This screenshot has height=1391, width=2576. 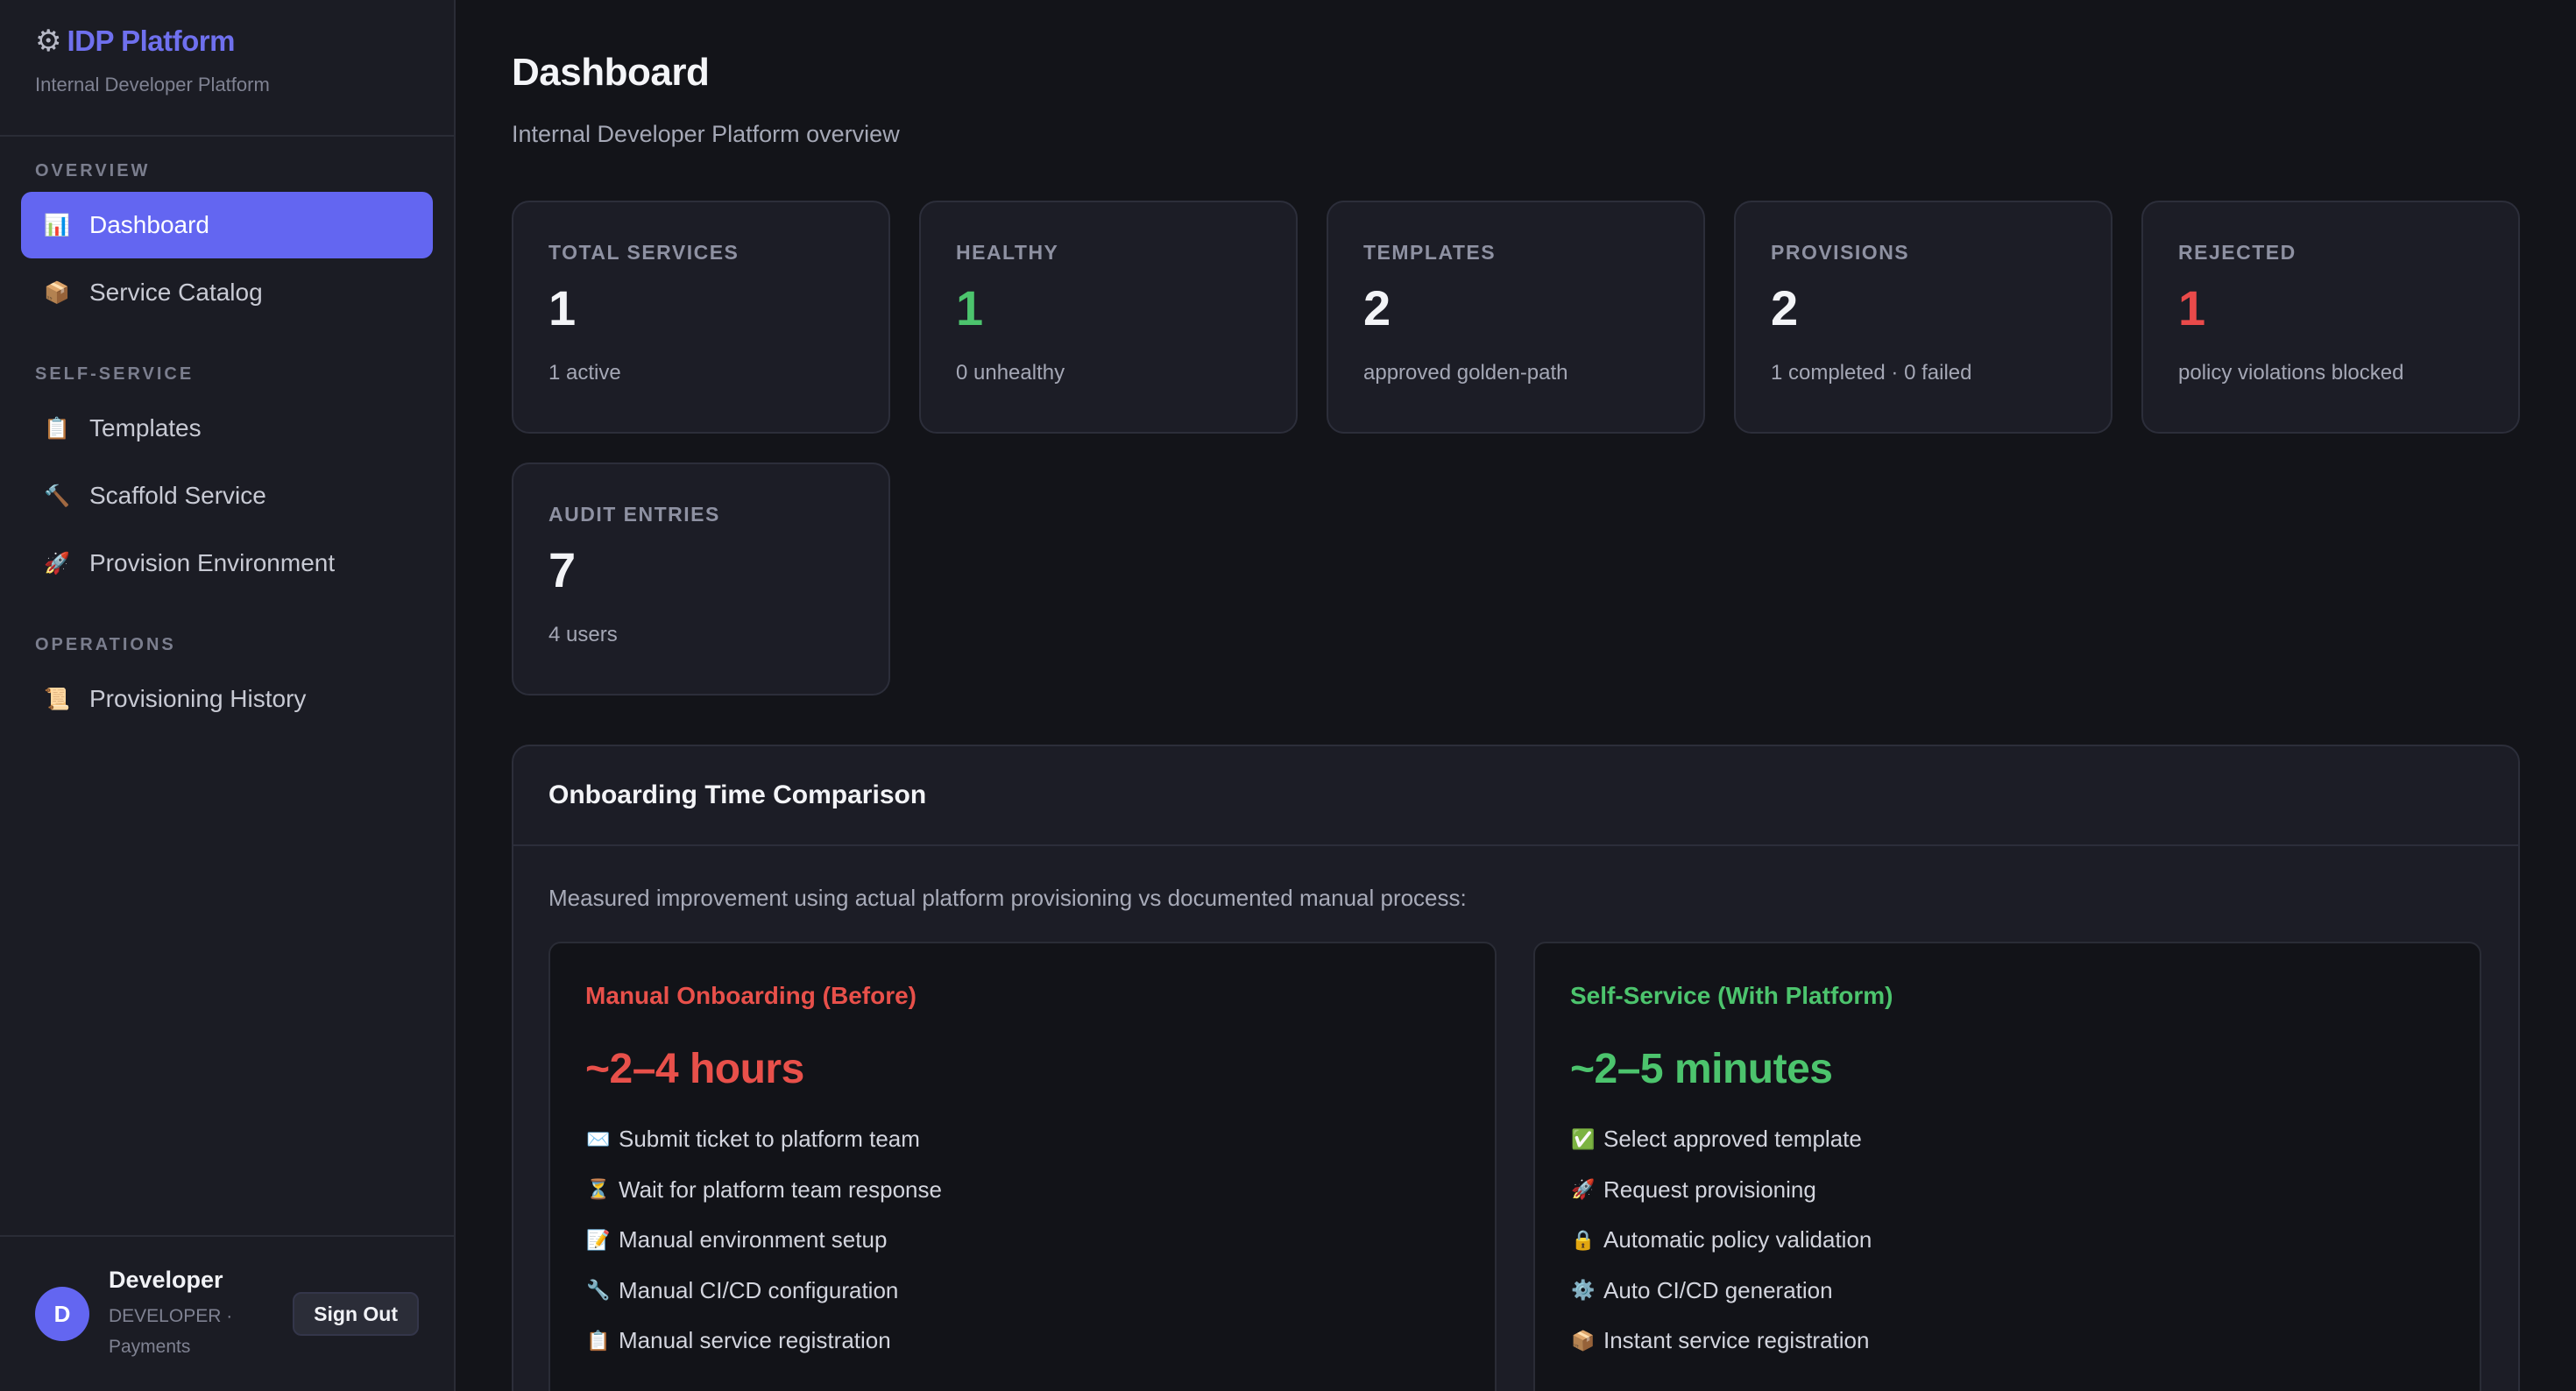 I want to click on sidebar-item-templates: 📋 Templates, so click(x=227, y=428).